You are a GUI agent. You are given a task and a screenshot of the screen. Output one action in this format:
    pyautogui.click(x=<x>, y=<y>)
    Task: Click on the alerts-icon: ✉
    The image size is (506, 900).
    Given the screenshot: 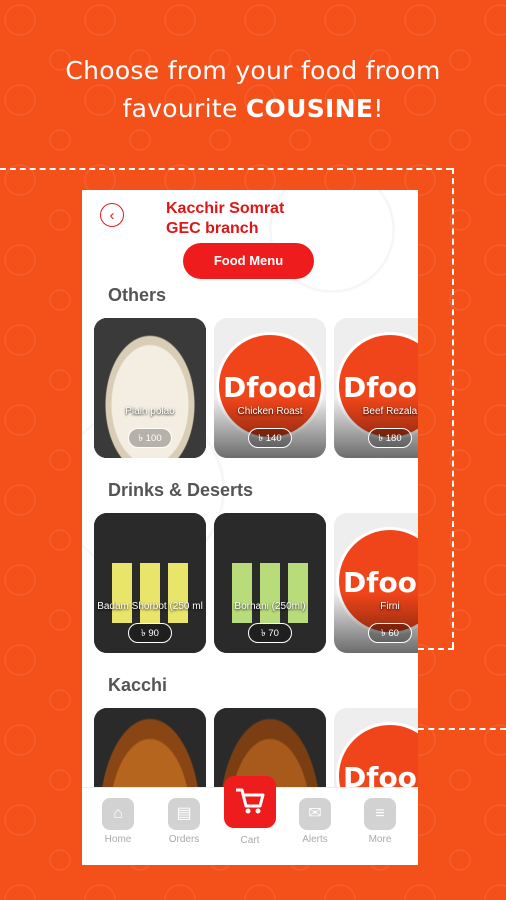 What is the action you would take?
    pyautogui.click(x=315, y=814)
    